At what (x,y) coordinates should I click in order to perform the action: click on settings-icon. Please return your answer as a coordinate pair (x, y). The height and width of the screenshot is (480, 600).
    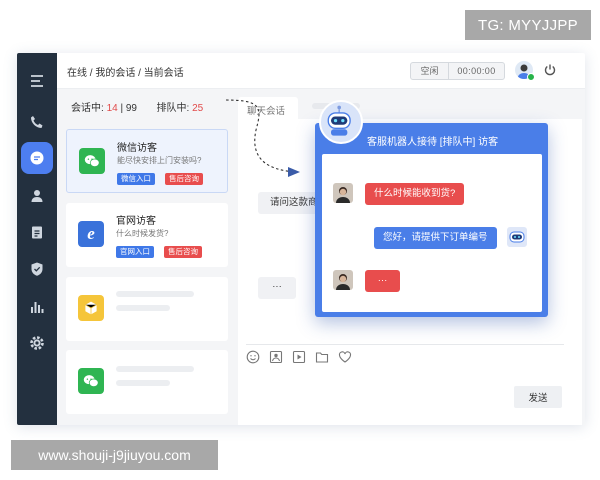
    Looking at the image, I should click on (37, 343).